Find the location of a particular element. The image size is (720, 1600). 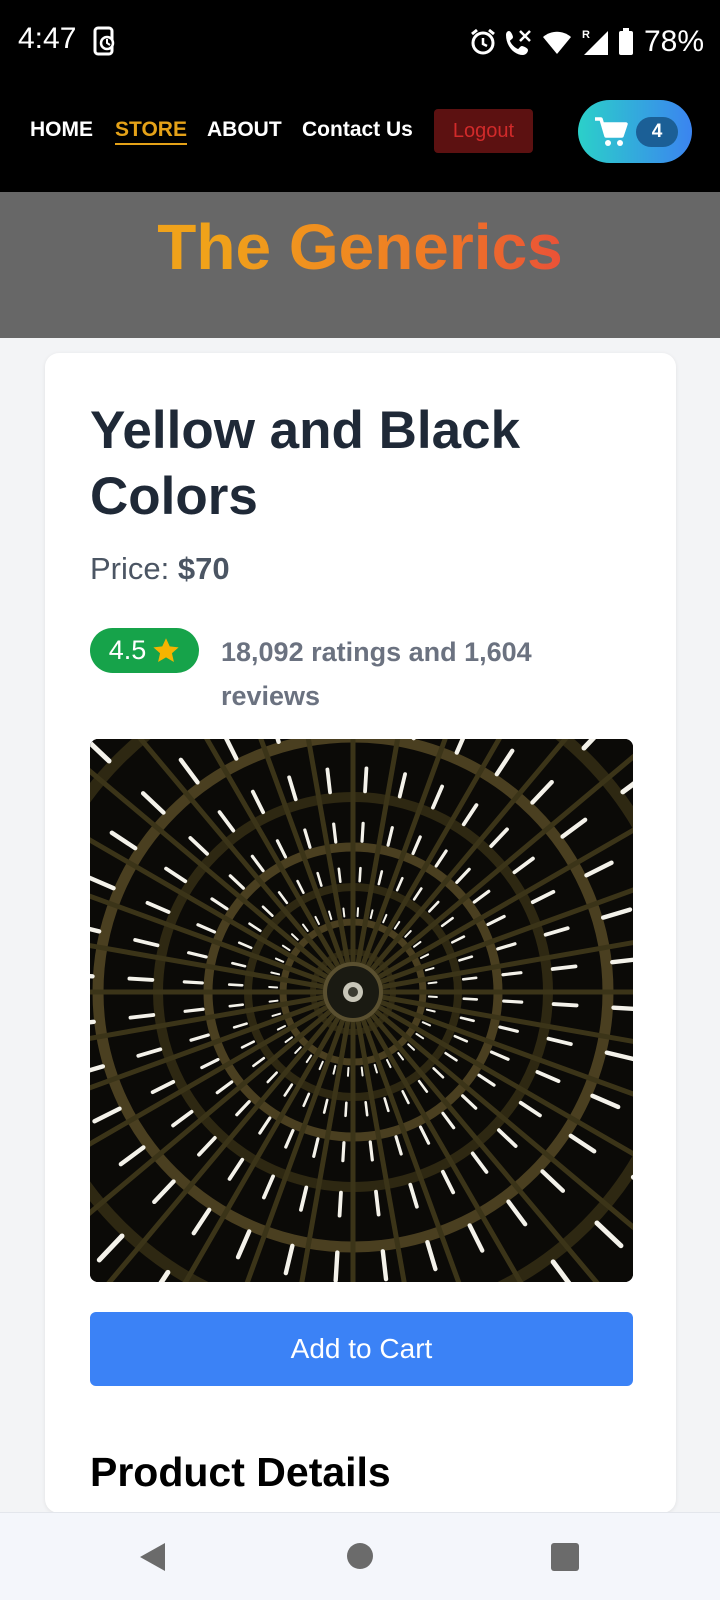

nav-contact-link: Contact Us is located at coordinates (357, 130).